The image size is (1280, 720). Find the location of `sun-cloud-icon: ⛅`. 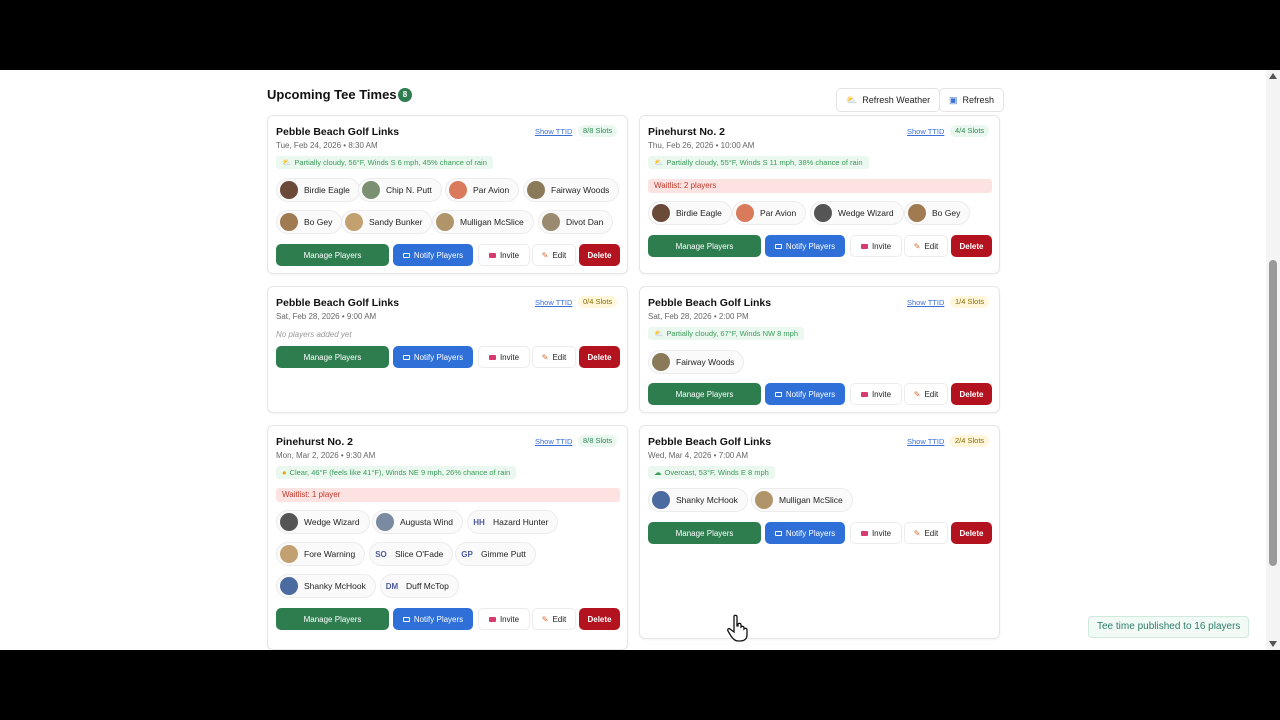

sun-cloud-icon: ⛅ is located at coordinates (852, 99).